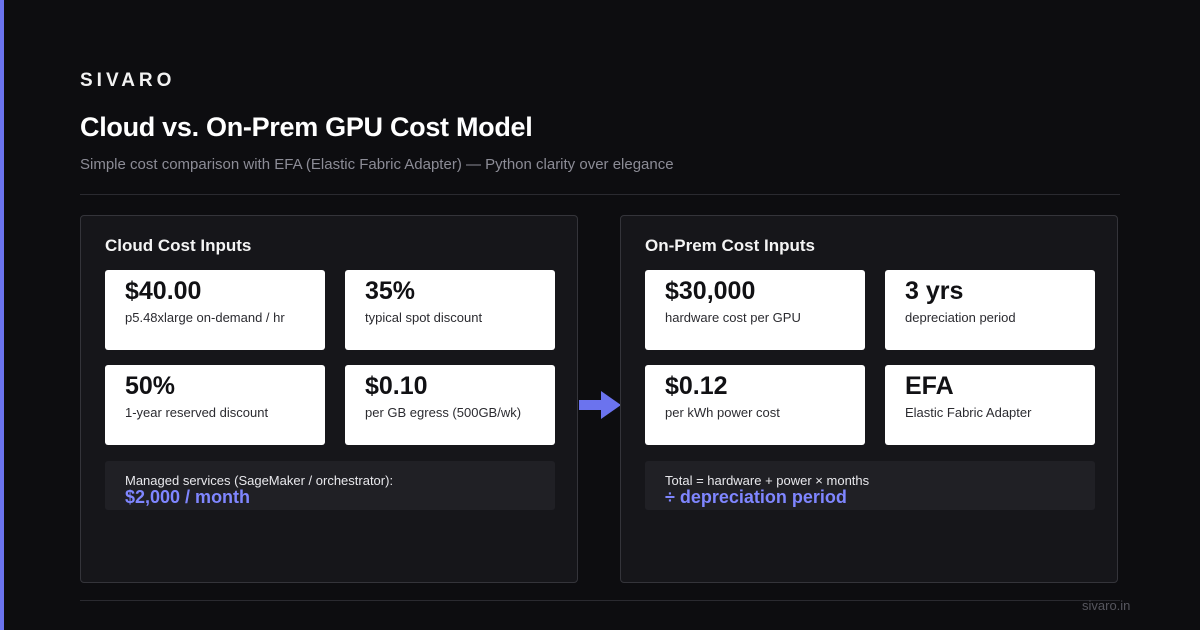  What do you see at coordinates (600, 600) in the screenshot?
I see `footer-divider` at bounding box center [600, 600].